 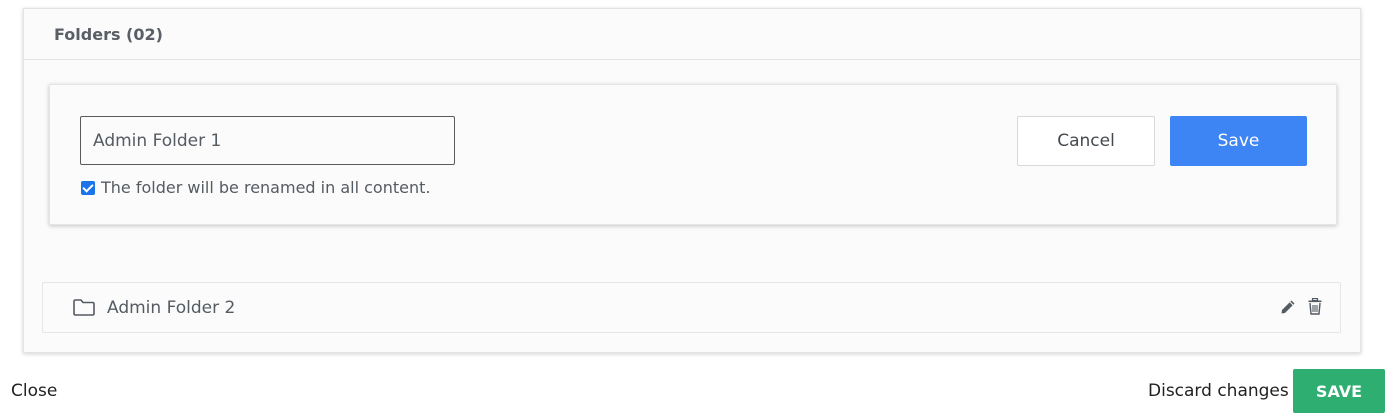 I want to click on save-folder-button: Save, so click(x=1238, y=141).